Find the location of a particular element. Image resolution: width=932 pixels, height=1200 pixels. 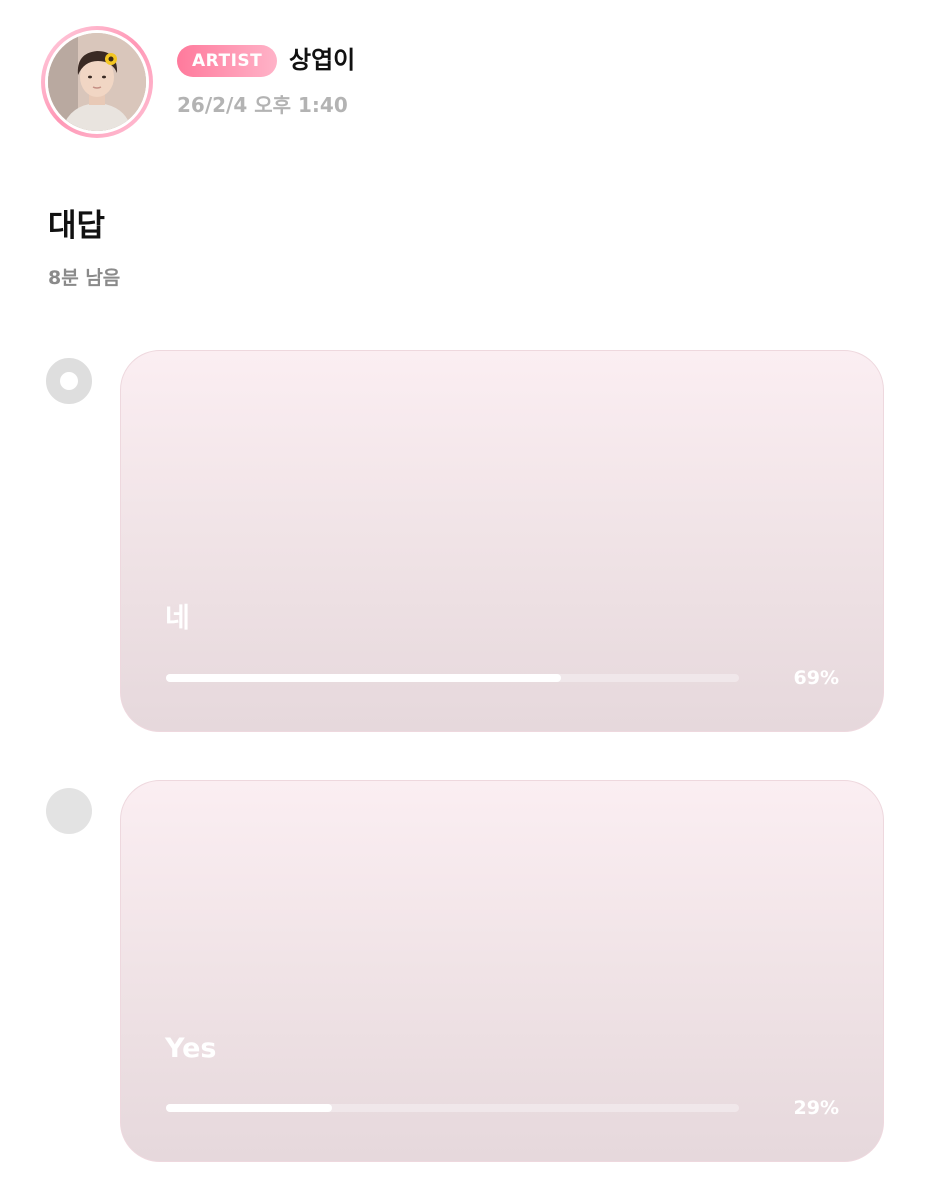

avatar-border is located at coordinates (97, 82).